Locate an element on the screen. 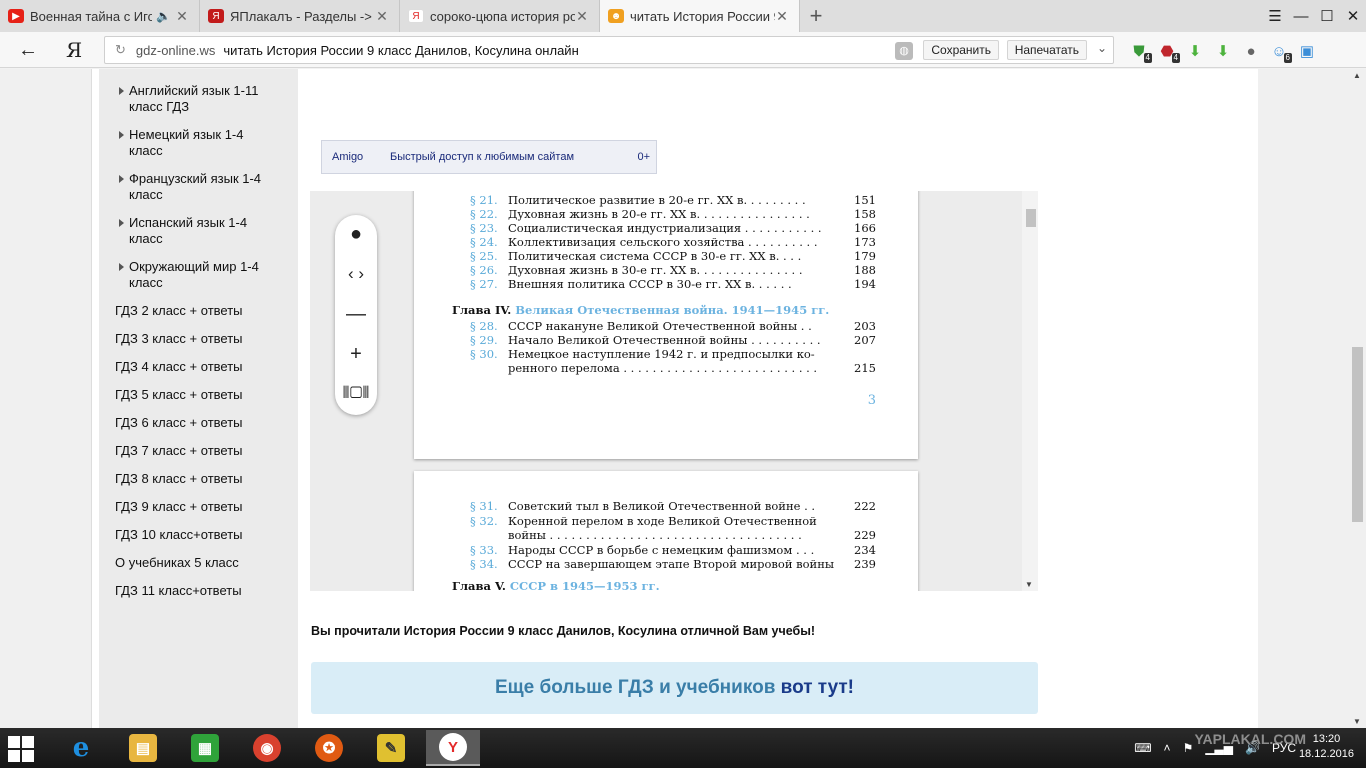 The height and width of the screenshot is (768, 1366). translate-icon: ◍ is located at coordinates (904, 51).